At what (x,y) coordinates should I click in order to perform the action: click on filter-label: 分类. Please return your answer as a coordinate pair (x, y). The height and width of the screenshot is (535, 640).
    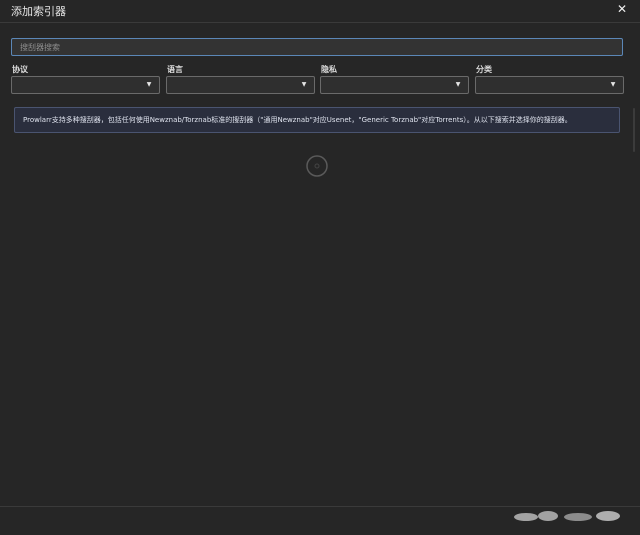
    Looking at the image, I should click on (484, 69).